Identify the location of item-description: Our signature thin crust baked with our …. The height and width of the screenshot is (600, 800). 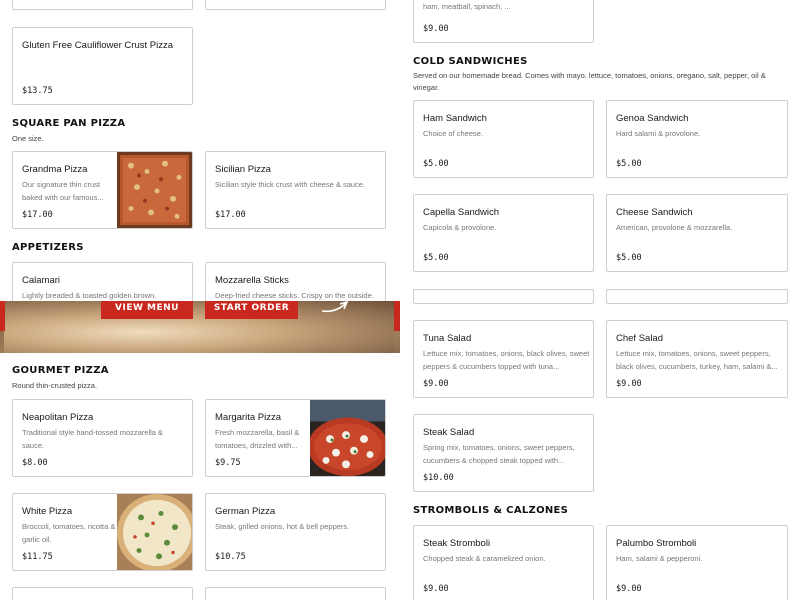
(63, 191).